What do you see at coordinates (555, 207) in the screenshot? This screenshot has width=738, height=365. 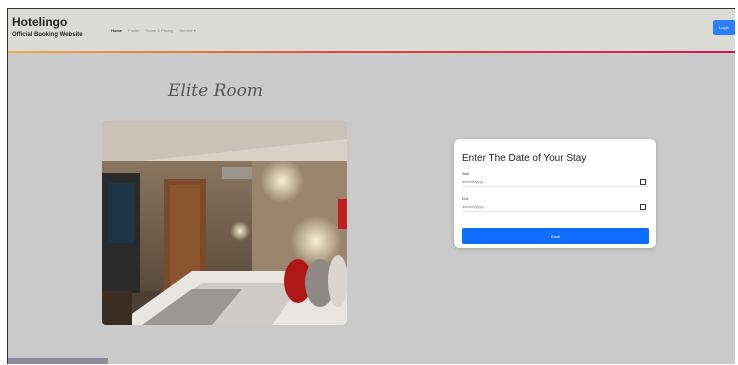 I see `end-date-input: dd/mm/yyyy` at bounding box center [555, 207].